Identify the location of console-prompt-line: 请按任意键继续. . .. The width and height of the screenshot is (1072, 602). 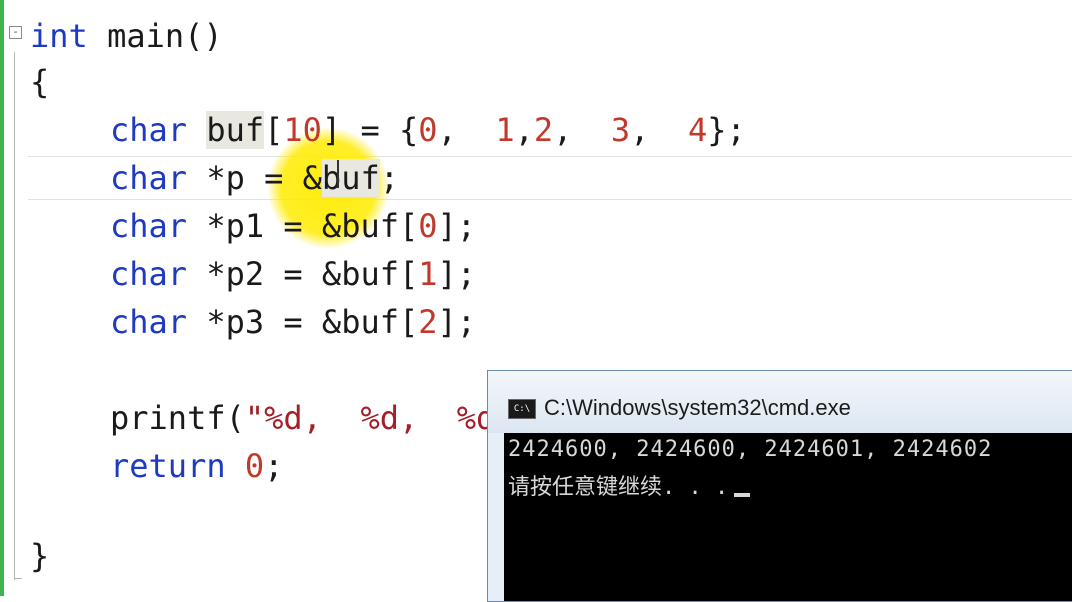
(629, 485).